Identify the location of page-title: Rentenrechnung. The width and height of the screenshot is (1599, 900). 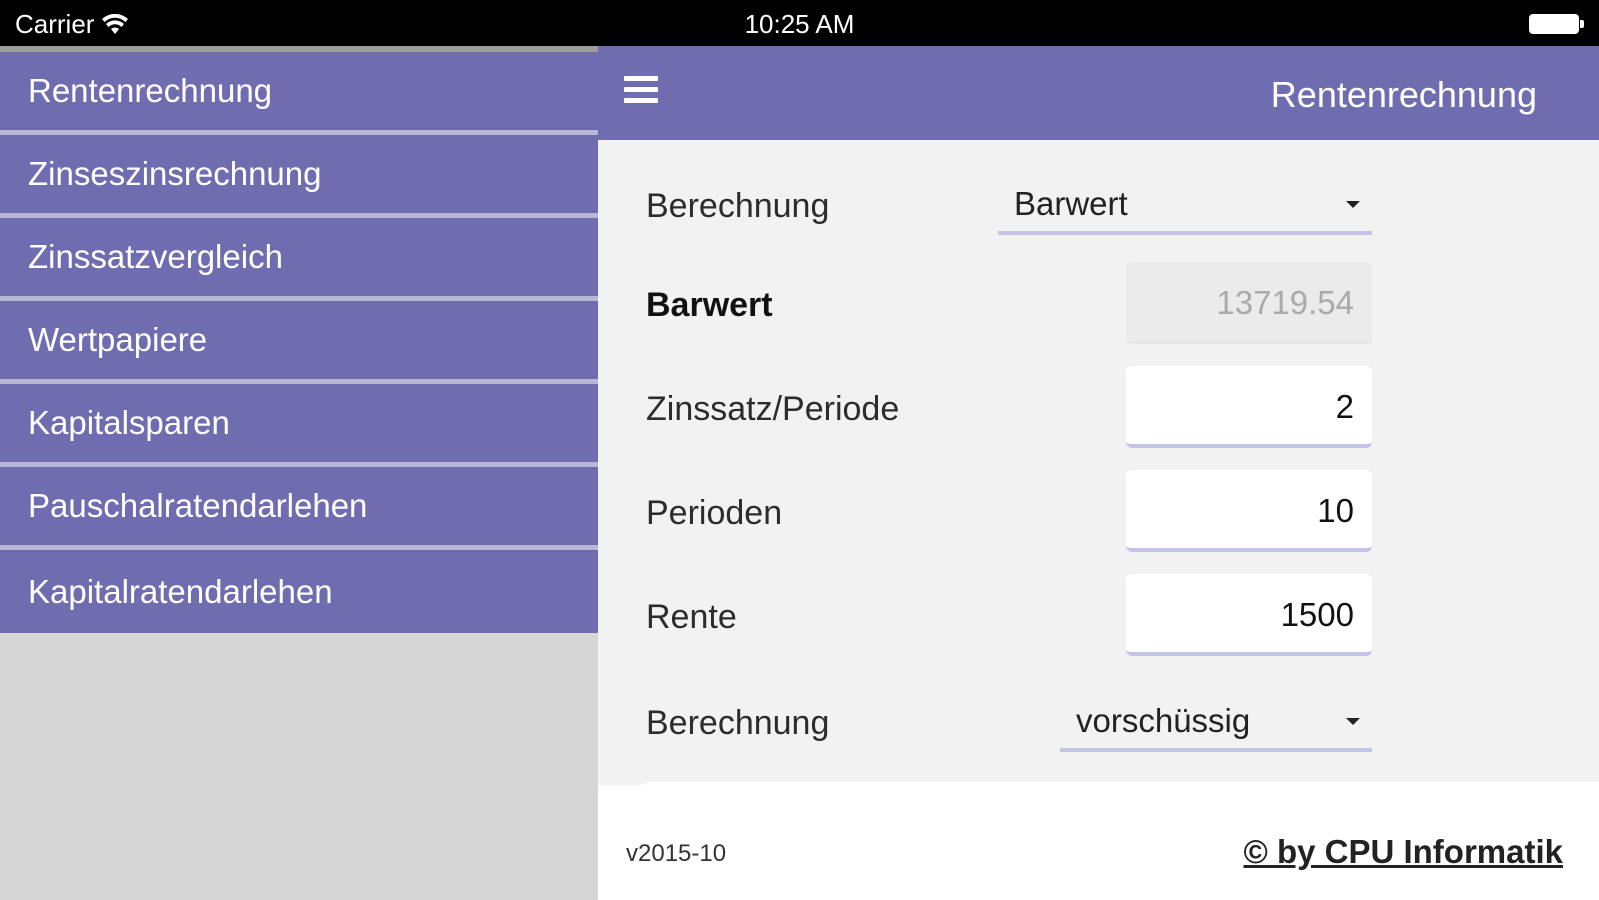
(1403, 94).